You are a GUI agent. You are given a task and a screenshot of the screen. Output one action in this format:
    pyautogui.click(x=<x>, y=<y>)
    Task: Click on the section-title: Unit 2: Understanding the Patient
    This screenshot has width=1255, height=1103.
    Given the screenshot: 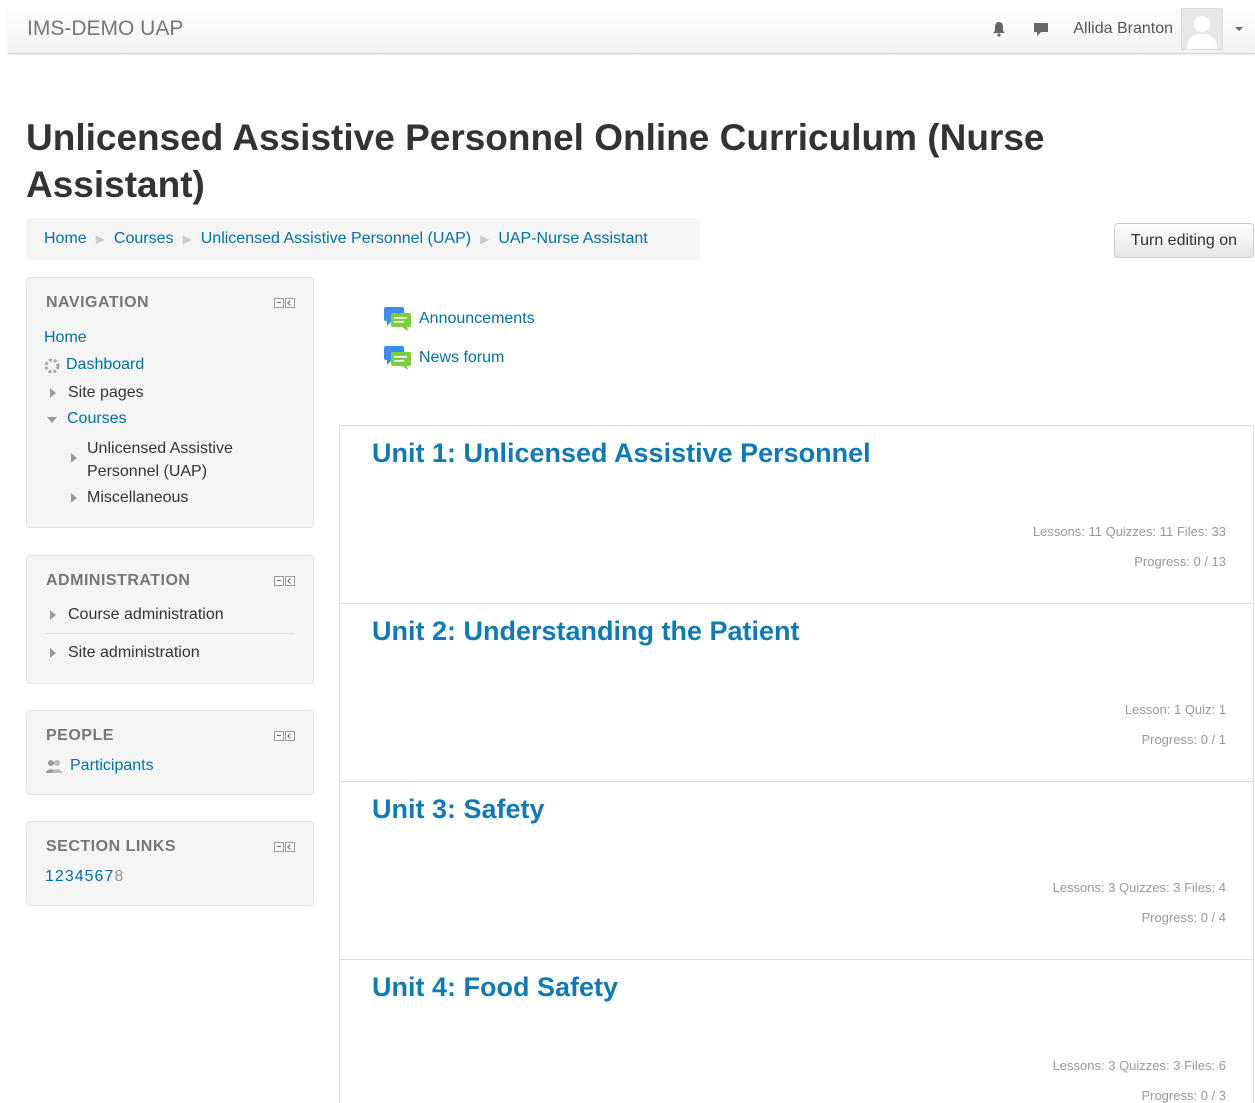 What is the action you would take?
    pyautogui.click(x=586, y=631)
    